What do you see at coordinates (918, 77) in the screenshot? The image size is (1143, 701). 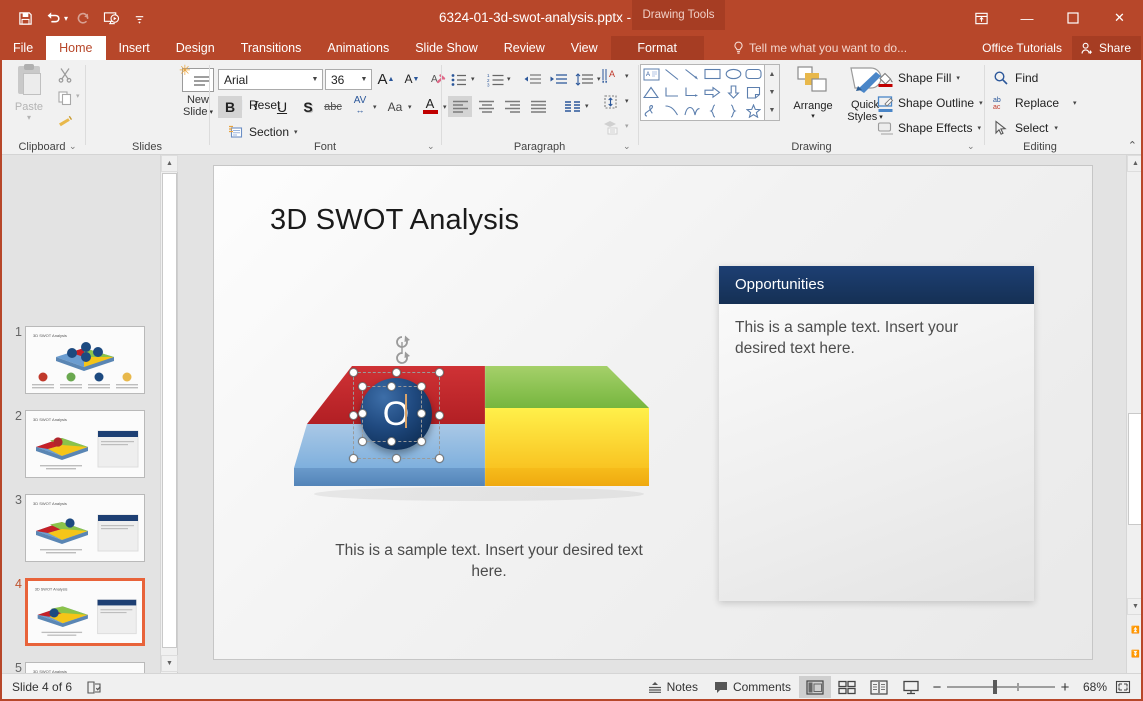 I see `shape-fill-button: Shape Fill ▾` at bounding box center [918, 77].